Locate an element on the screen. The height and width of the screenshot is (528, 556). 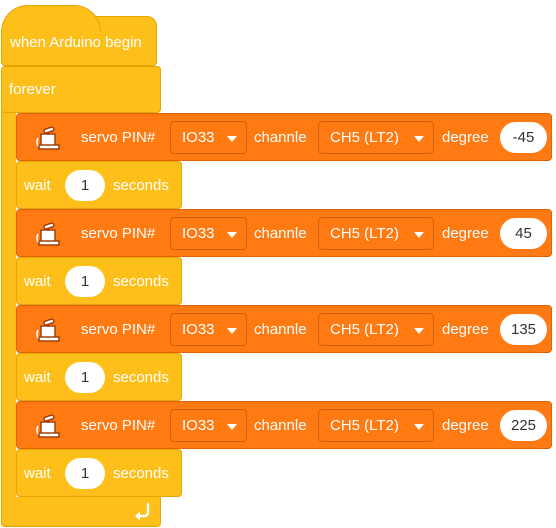
degree-input: 225 is located at coordinates (523, 425).